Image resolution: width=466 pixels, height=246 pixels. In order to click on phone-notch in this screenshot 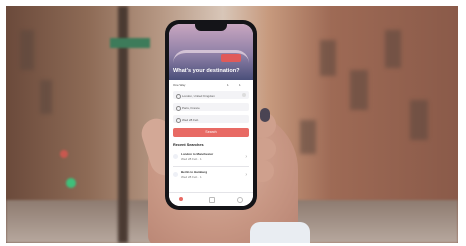, I will do `click(211, 27)`.